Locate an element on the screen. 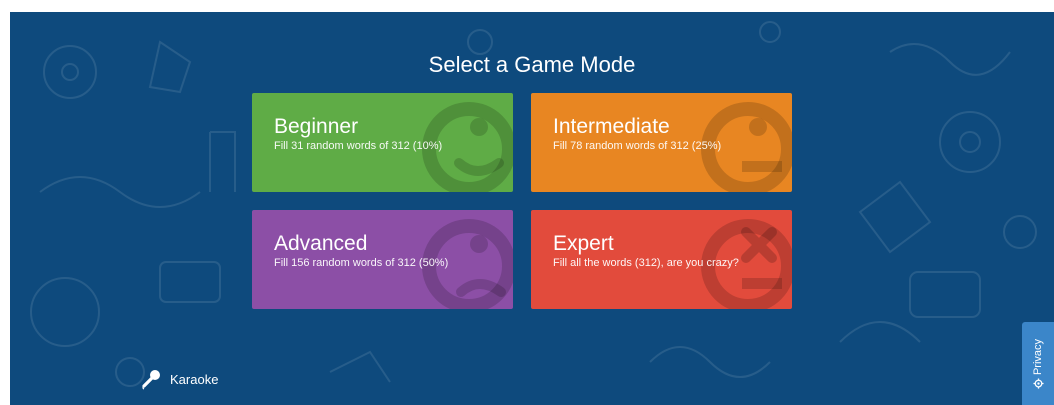  karaoke-link: Karaoke is located at coordinates (179, 379).